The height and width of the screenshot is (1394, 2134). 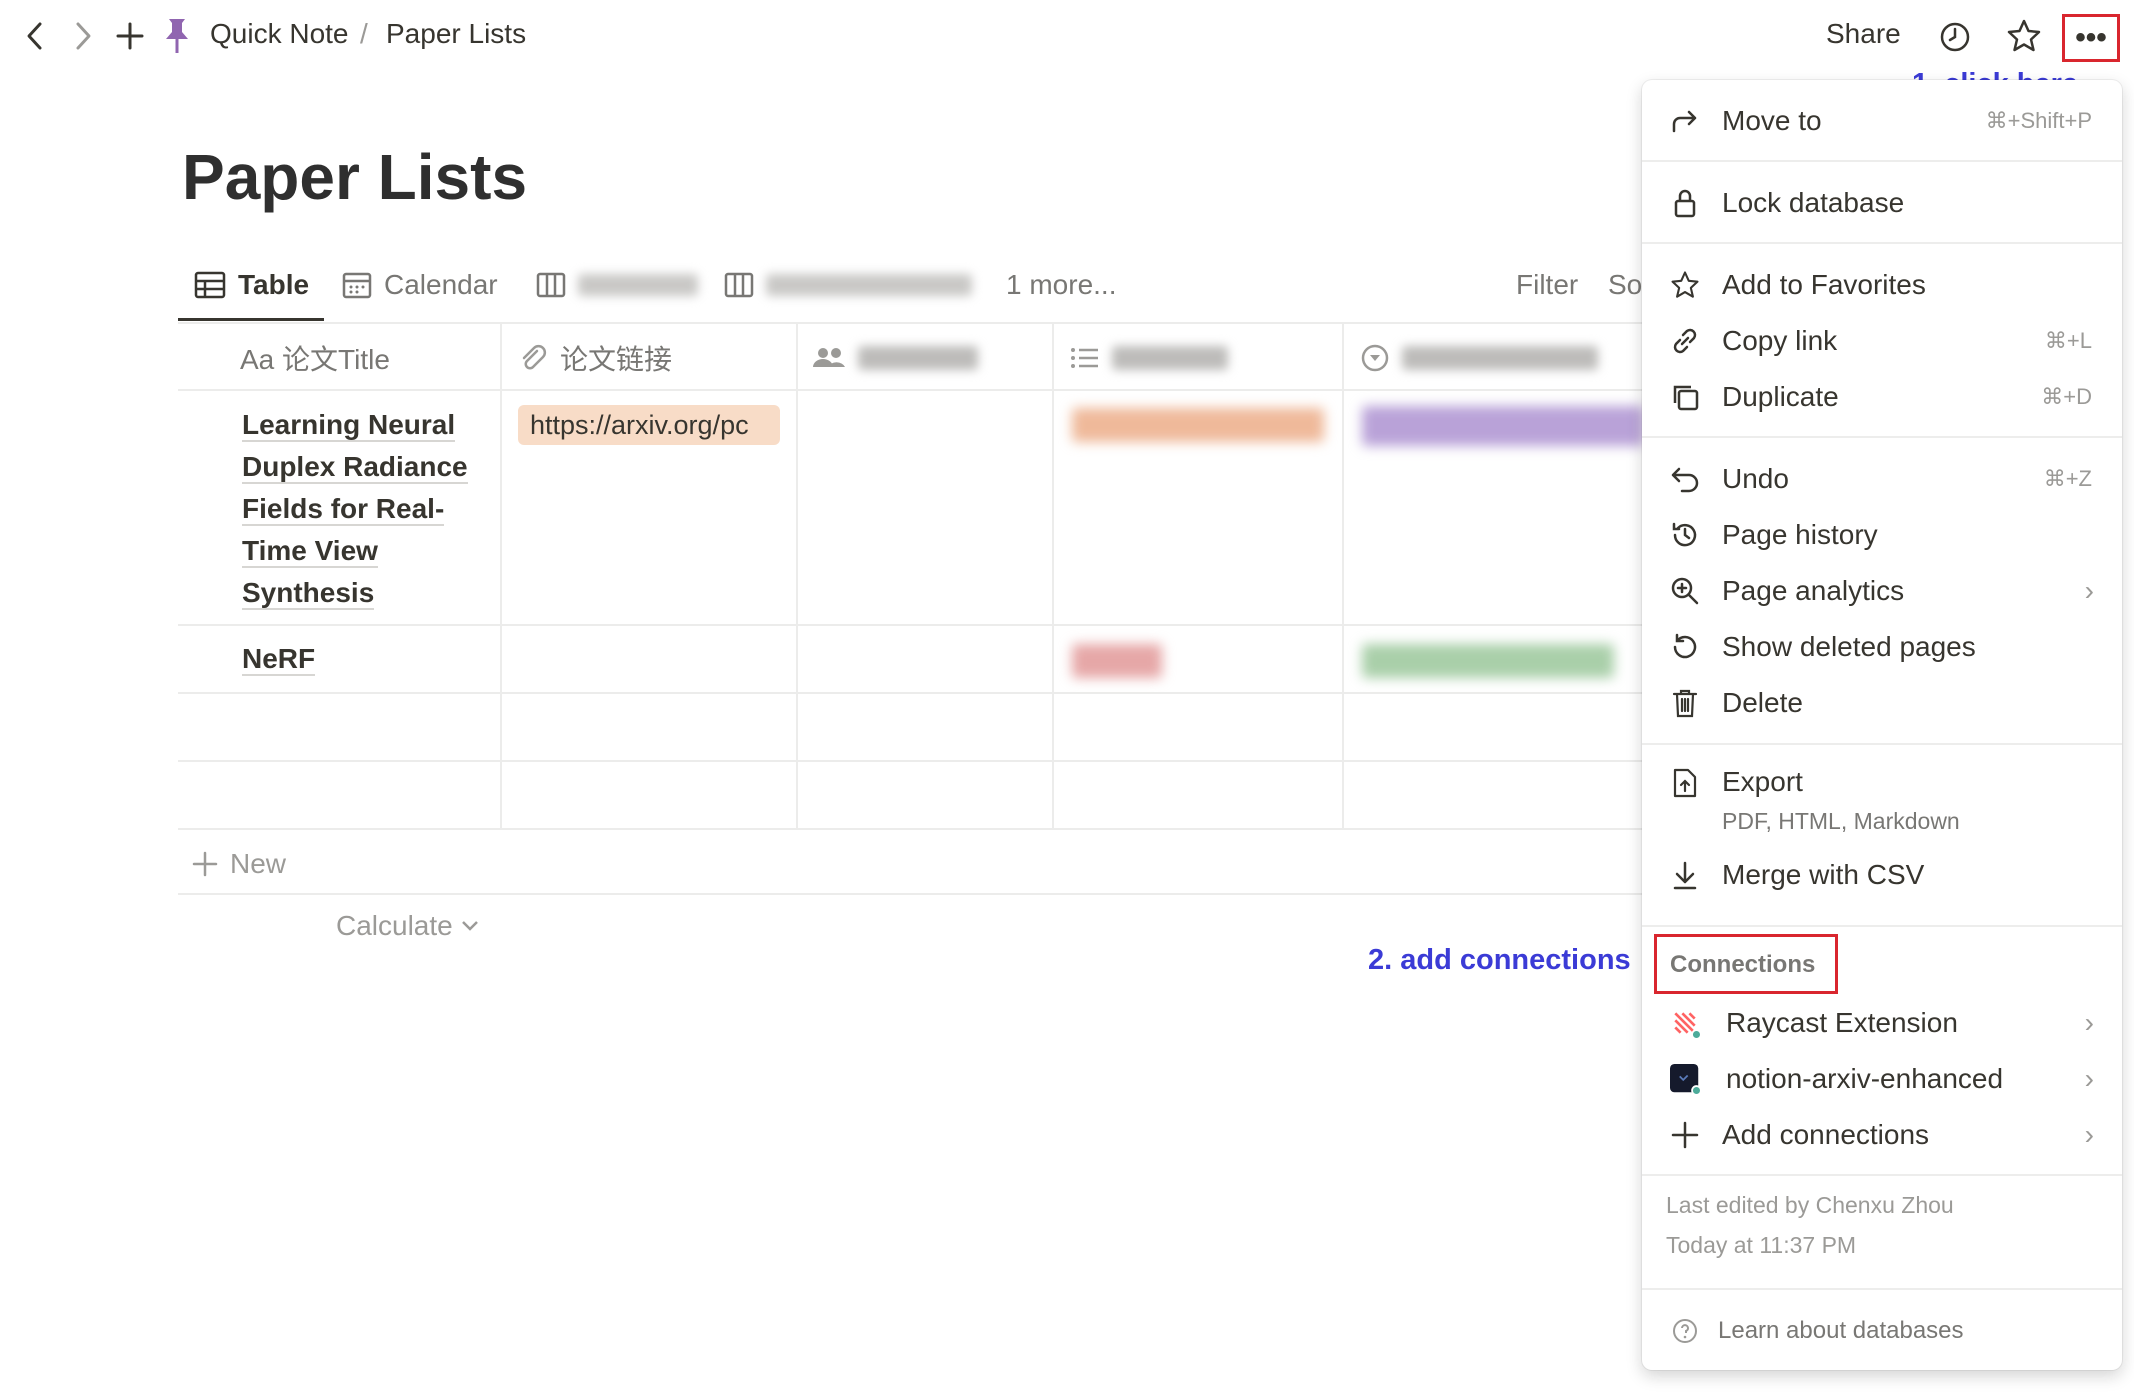 I want to click on menu-item-merge-csv: Merge with CSV, so click(x=1882, y=875).